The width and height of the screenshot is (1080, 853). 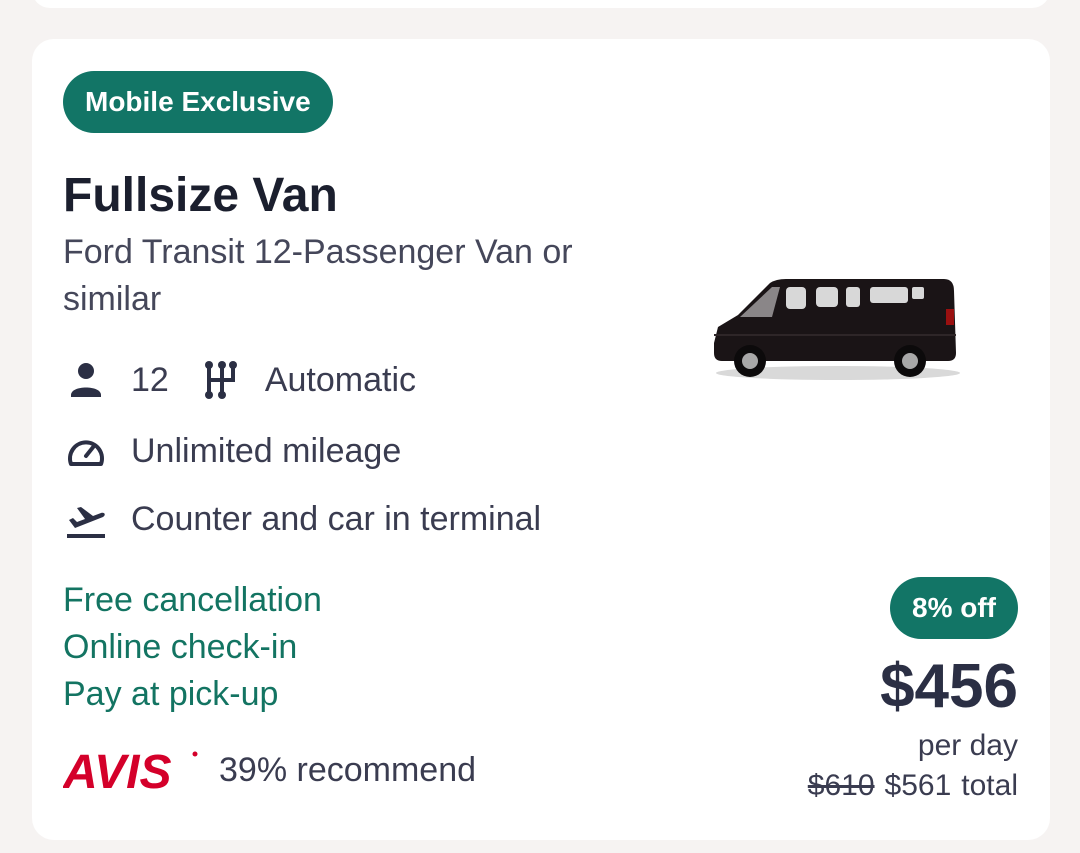 What do you see at coordinates (200, 195) in the screenshot?
I see `car-category: Fullsize Van` at bounding box center [200, 195].